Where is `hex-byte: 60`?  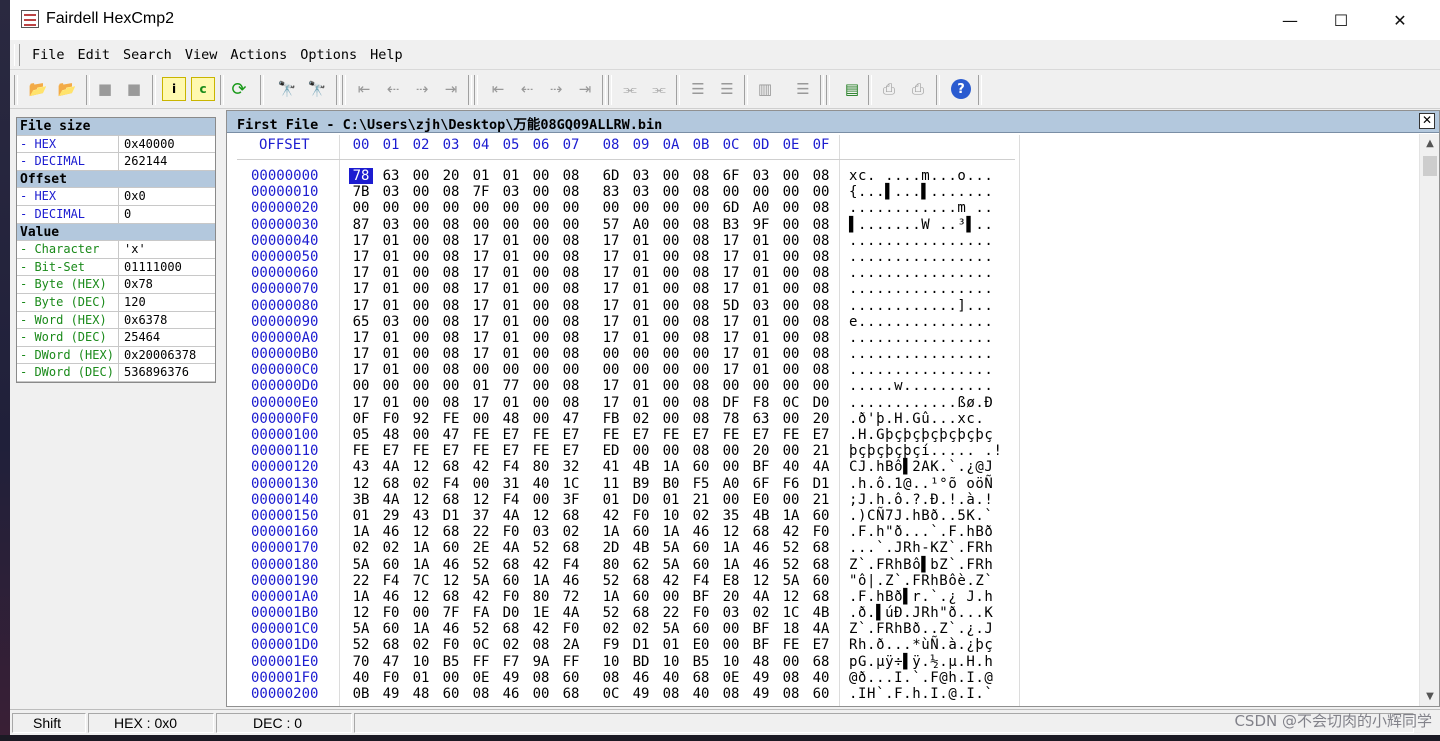
hex-byte: 60 is located at coordinates (821, 581).